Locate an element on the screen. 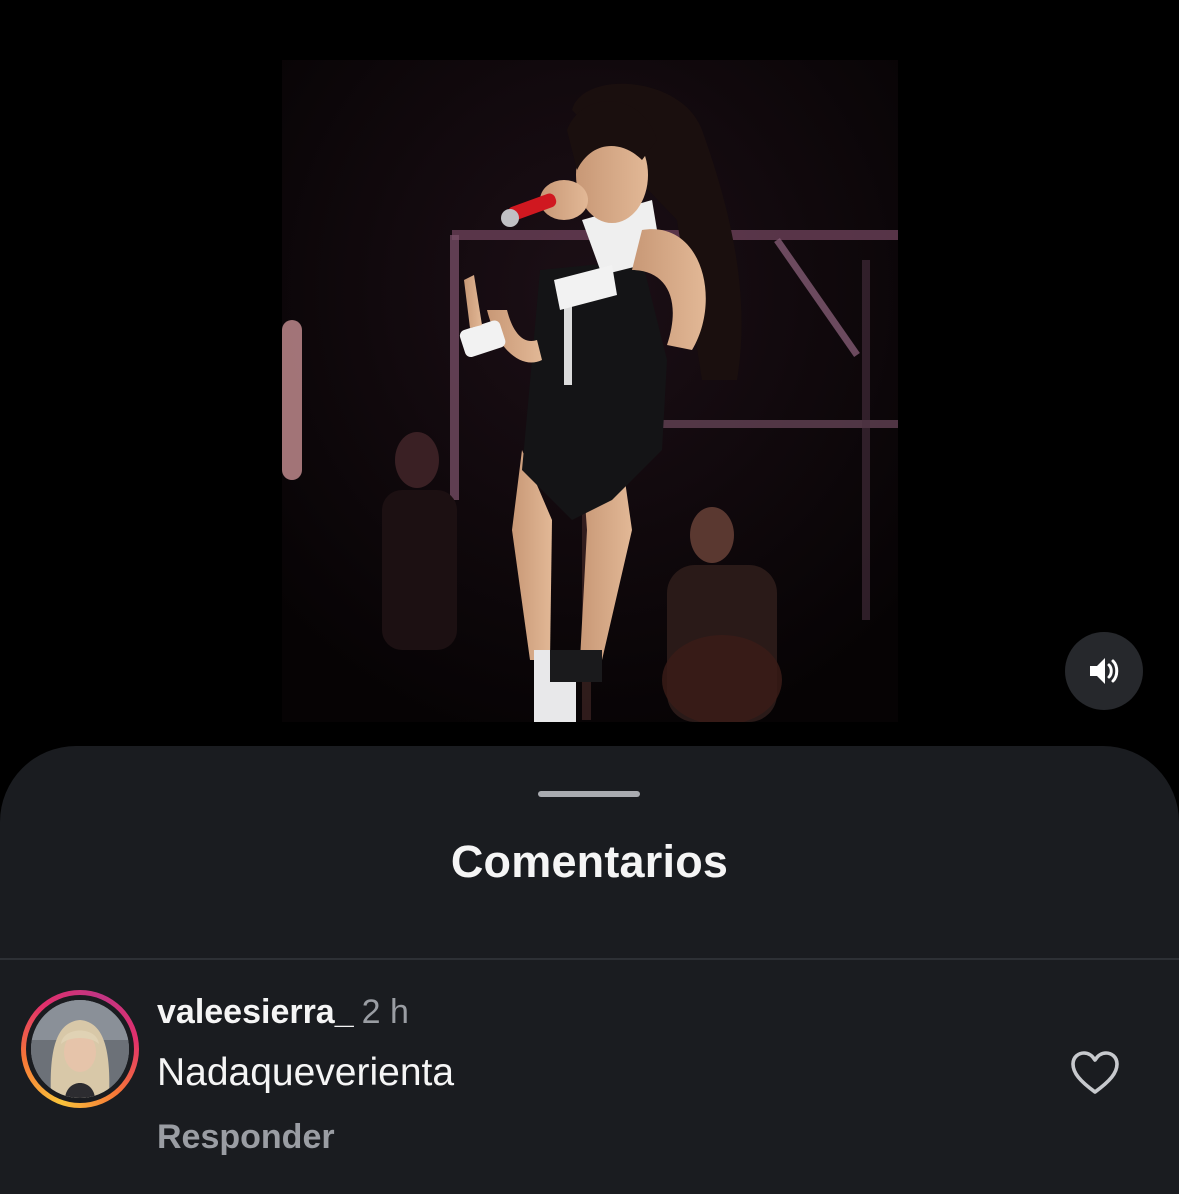  story-ring is located at coordinates (80, 1049).